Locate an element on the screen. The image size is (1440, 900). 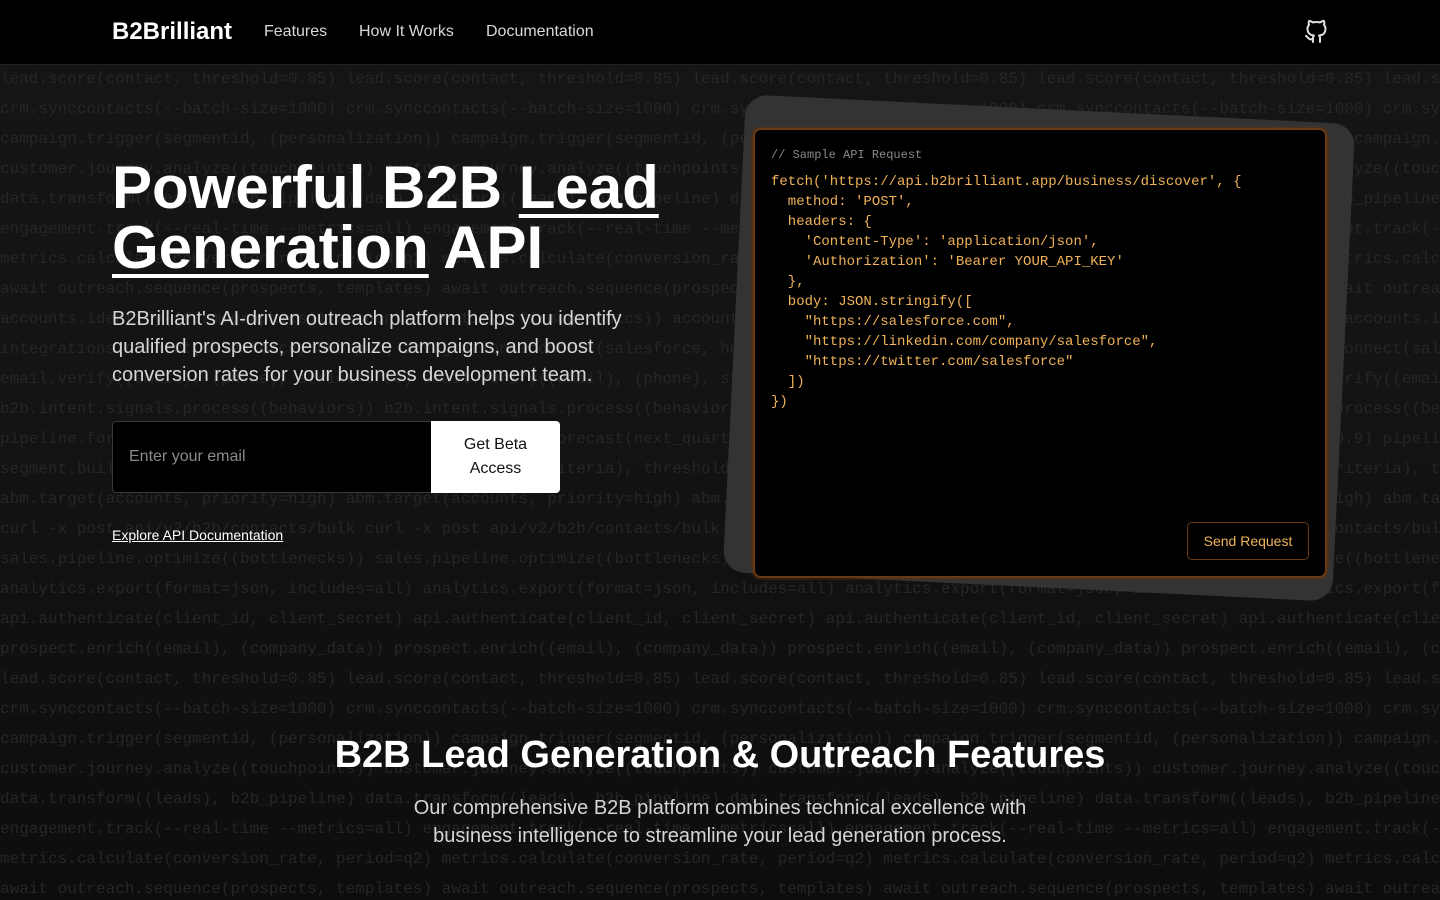
code-comment: // Sample API Request is located at coordinates (847, 155).